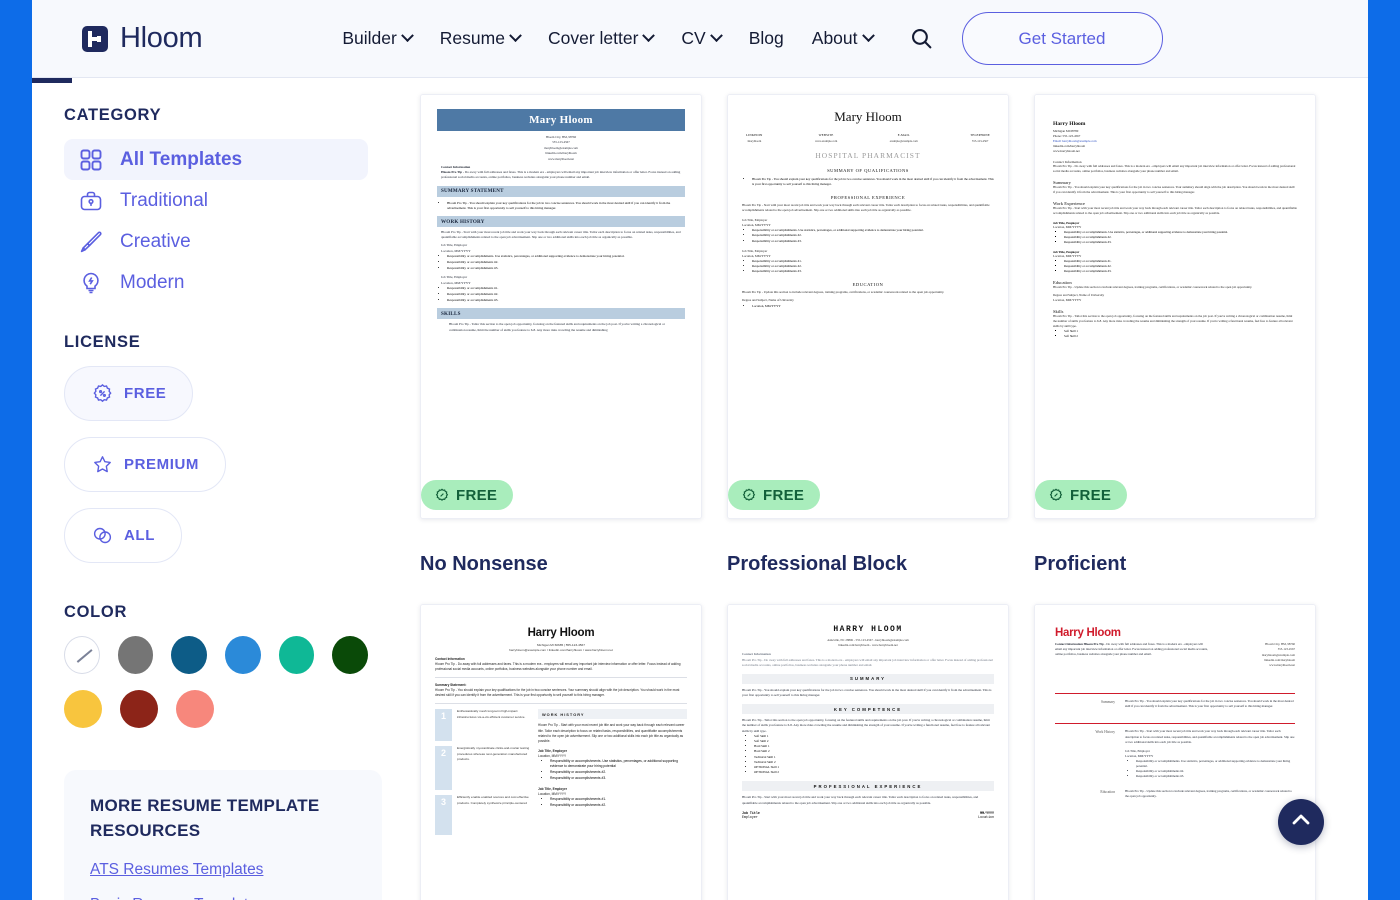 Image resolution: width=1400 pixels, height=900 pixels. I want to click on nav-label: About, so click(834, 38).